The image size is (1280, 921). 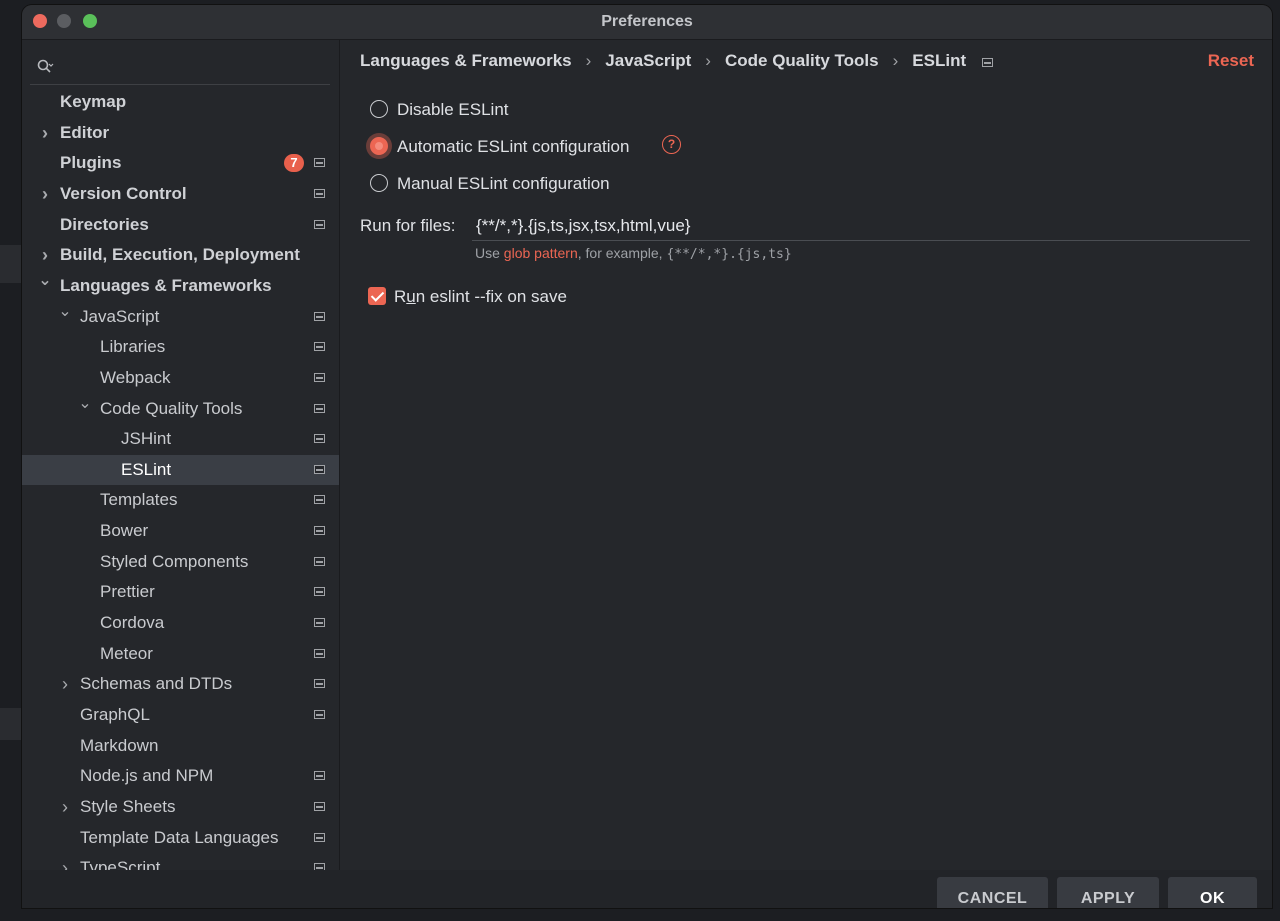 What do you see at coordinates (180, 861) in the screenshot?
I see `sidebar-item: › TypeScript` at bounding box center [180, 861].